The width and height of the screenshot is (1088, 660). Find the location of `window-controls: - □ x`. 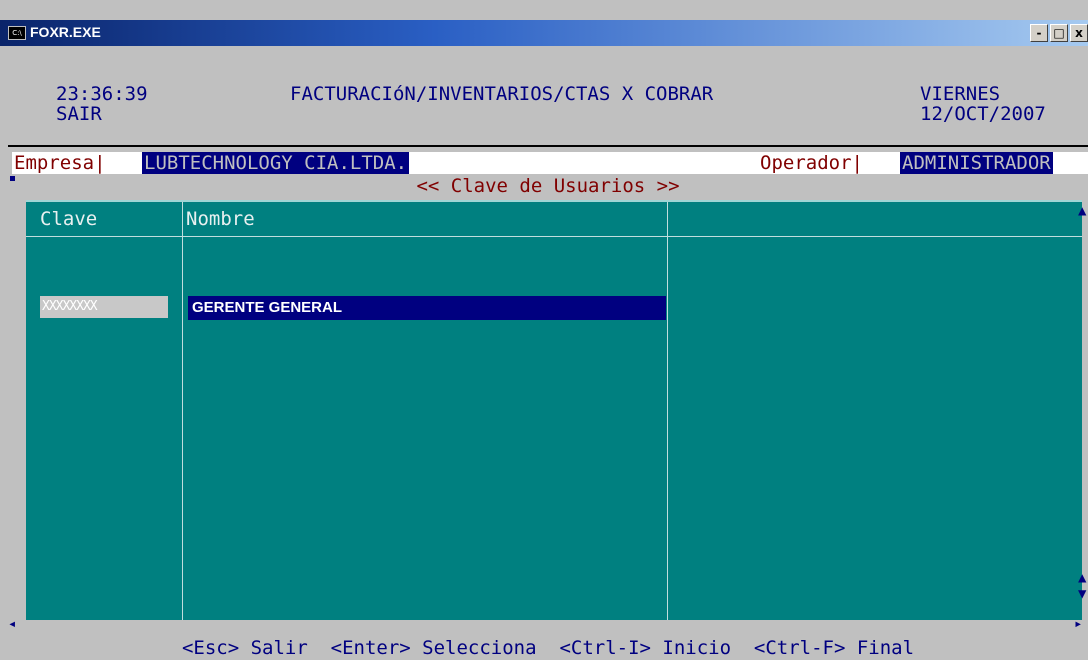

window-controls: - □ x is located at coordinates (1059, 33).